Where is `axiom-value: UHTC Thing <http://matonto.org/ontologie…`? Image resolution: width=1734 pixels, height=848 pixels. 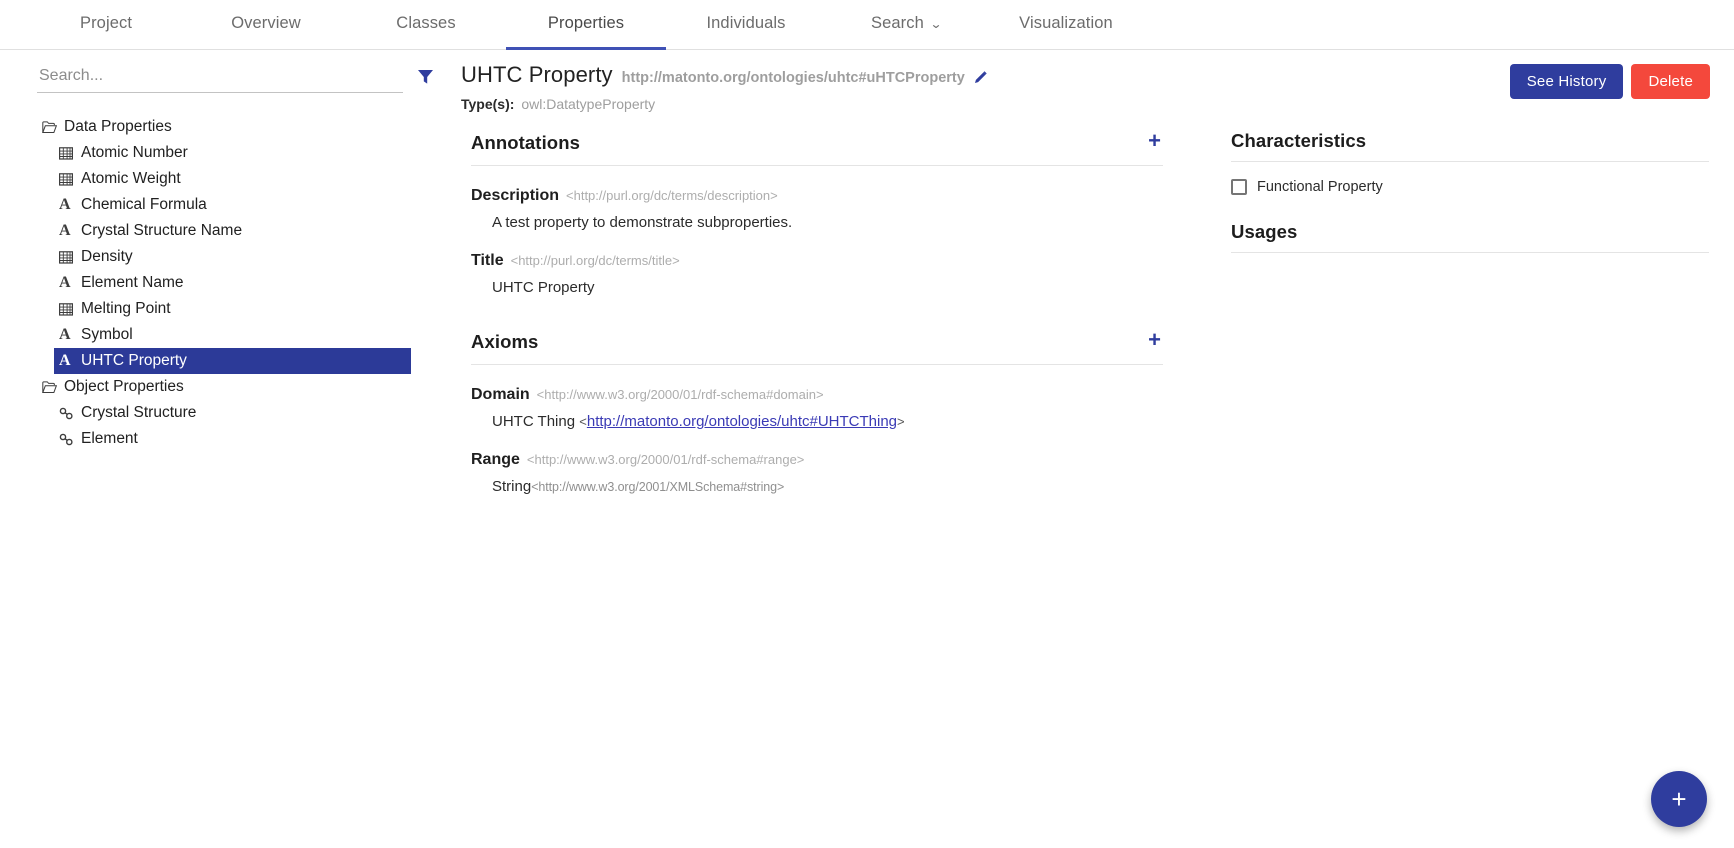
axiom-value: UHTC Thing <http://matonto.org/ontologie… is located at coordinates (827, 421).